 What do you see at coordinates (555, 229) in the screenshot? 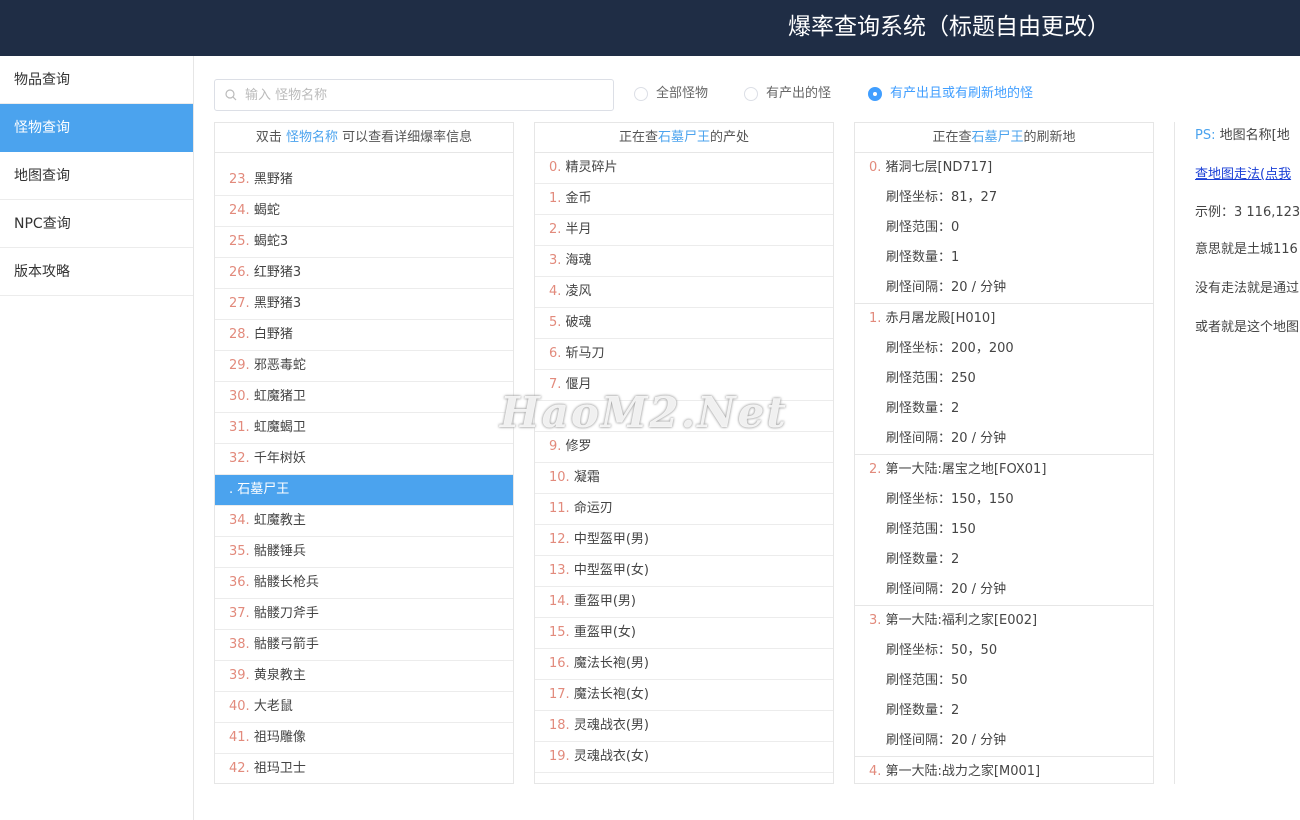
I see `row-index: 2.` at bounding box center [555, 229].